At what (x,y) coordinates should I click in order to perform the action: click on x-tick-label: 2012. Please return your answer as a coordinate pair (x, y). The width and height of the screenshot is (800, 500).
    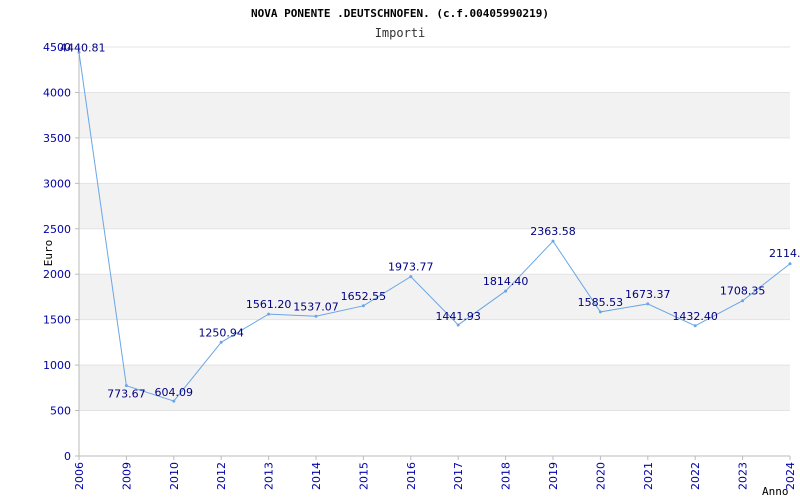
    Looking at the image, I should click on (221, 476).